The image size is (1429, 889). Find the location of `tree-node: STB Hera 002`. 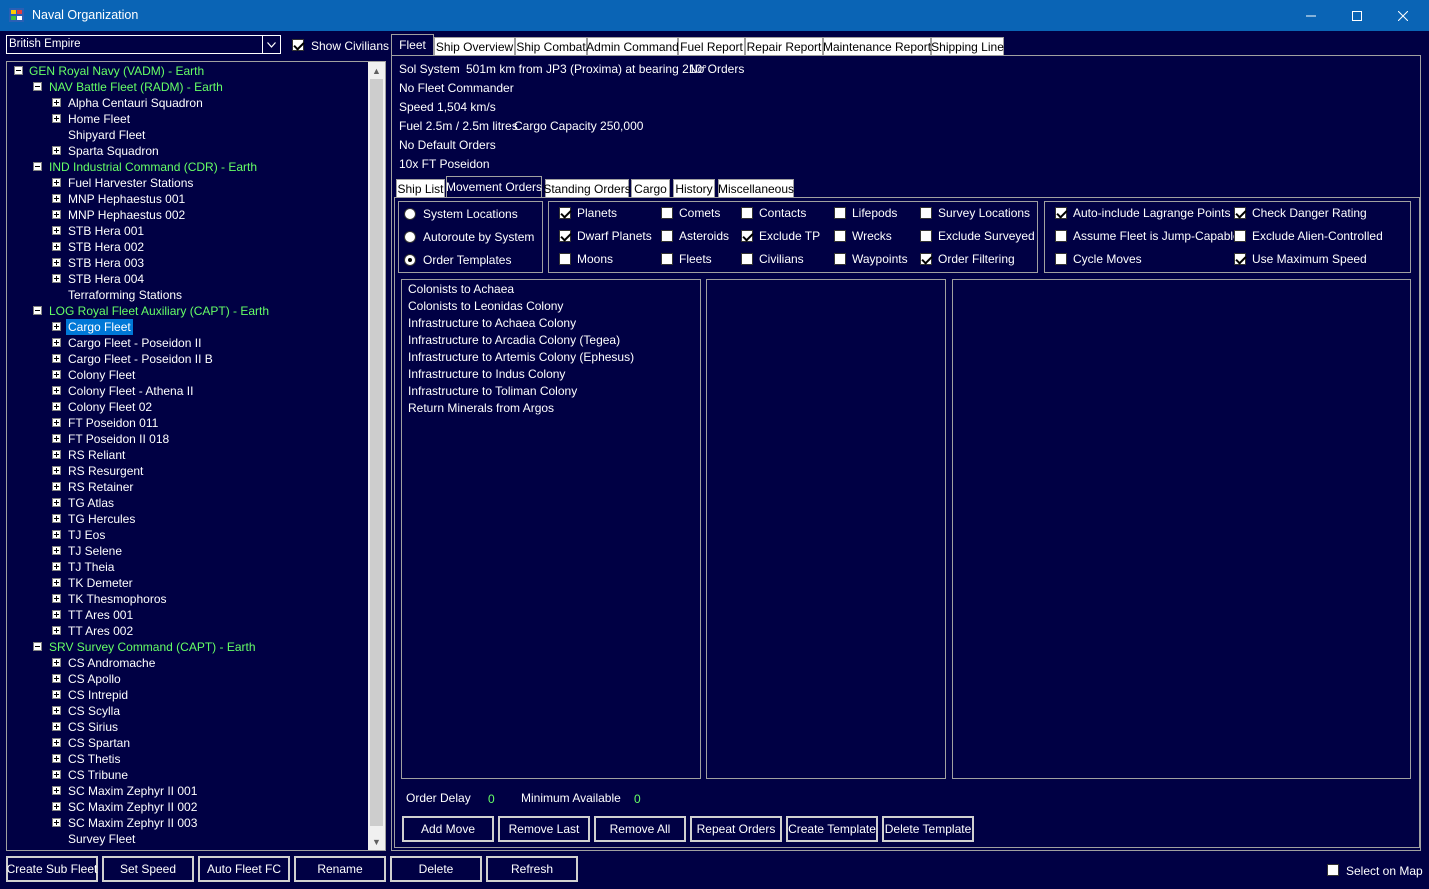

tree-node: STB Hera 002 is located at coordinates (187, 247).